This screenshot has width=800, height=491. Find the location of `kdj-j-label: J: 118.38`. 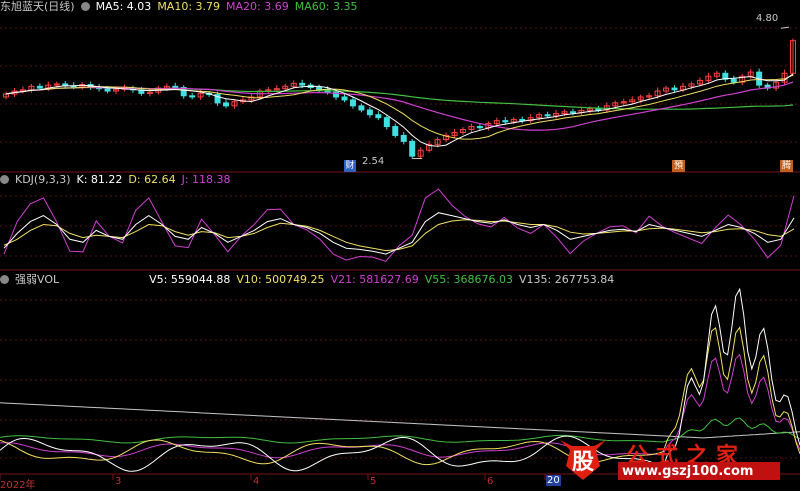

kdj-j-label: J: 118.38 is located at coordinates (206, 179).